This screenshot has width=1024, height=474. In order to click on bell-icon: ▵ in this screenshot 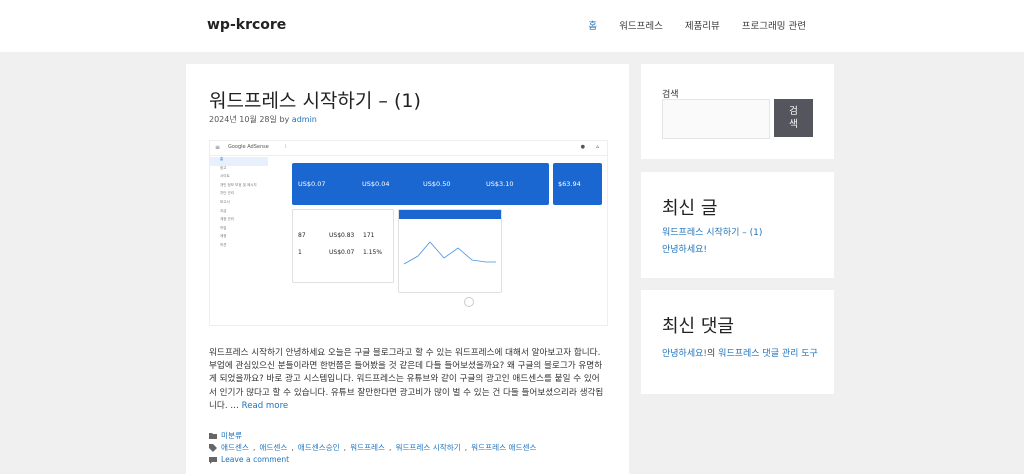, I will do `click(597, 146)`.